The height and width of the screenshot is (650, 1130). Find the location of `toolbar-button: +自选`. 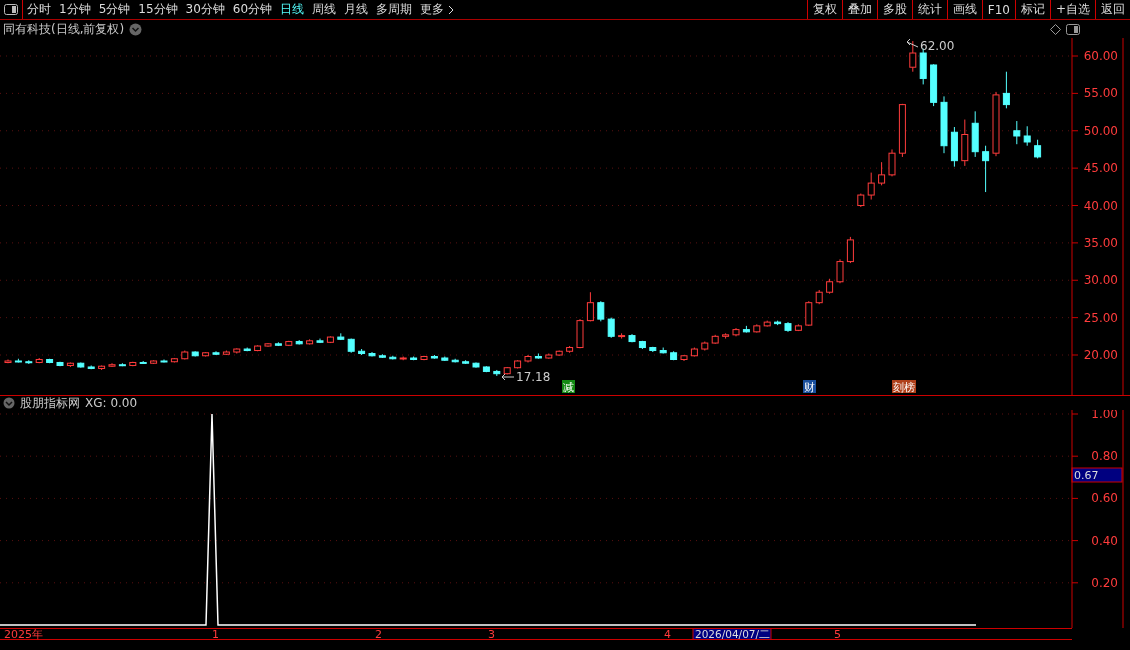

toolbar-button: +自选 is located at coordinates (1072, 9).